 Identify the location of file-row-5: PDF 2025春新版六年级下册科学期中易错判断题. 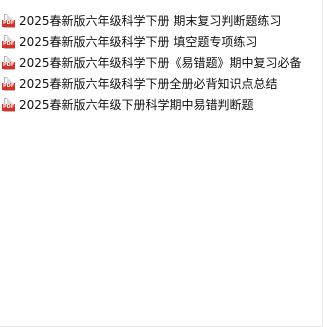
(161, 105).